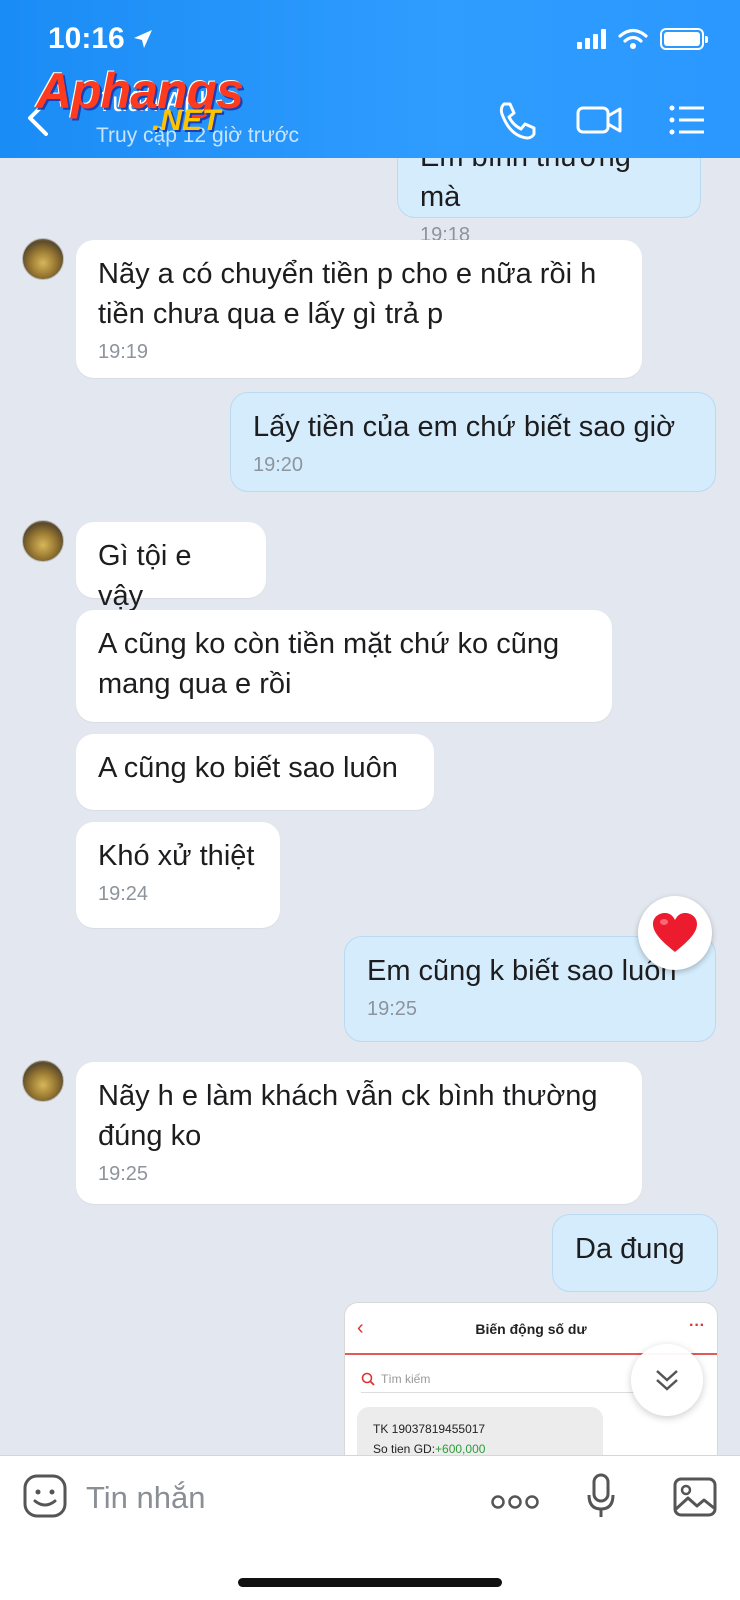 The width and height of the screenshot is (740, 1600). I want to click on status-time: 10:16, so click(86, 38).